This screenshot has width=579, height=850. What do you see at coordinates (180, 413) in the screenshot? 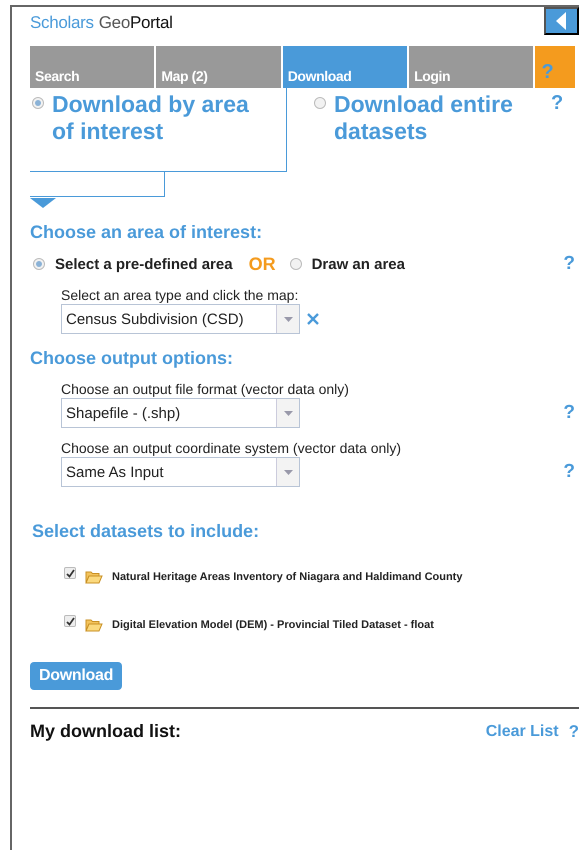
I see `dropdown: Shapefile - (.shp)` at bounding box center [180, 413].